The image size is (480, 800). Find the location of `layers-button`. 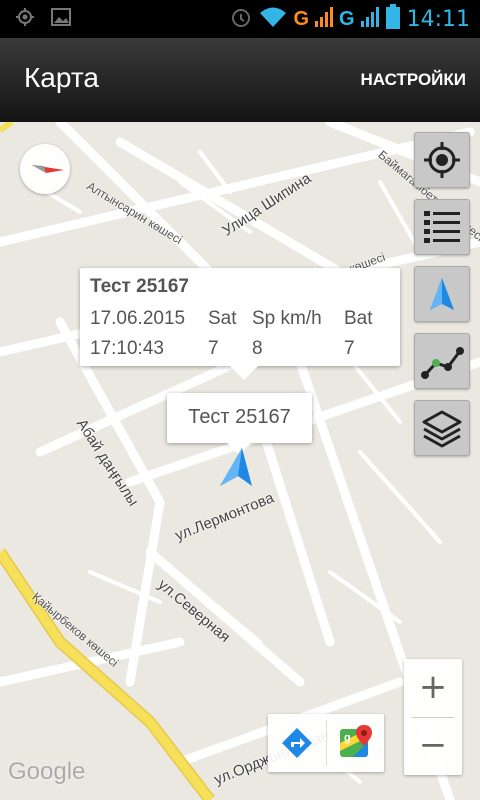

layers-button is located at coordinates (442, 428).